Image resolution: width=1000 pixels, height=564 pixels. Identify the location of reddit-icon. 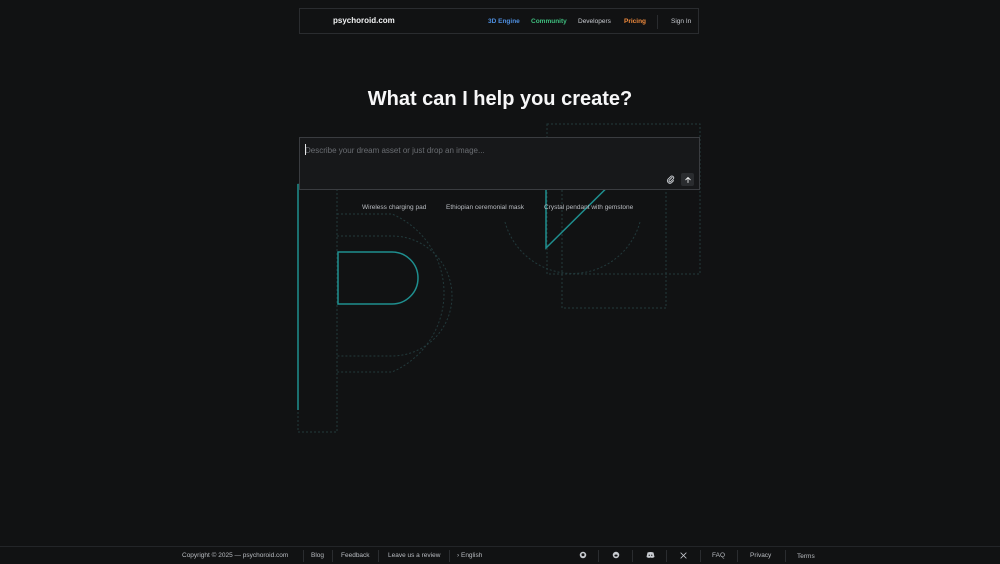
(616, 555).